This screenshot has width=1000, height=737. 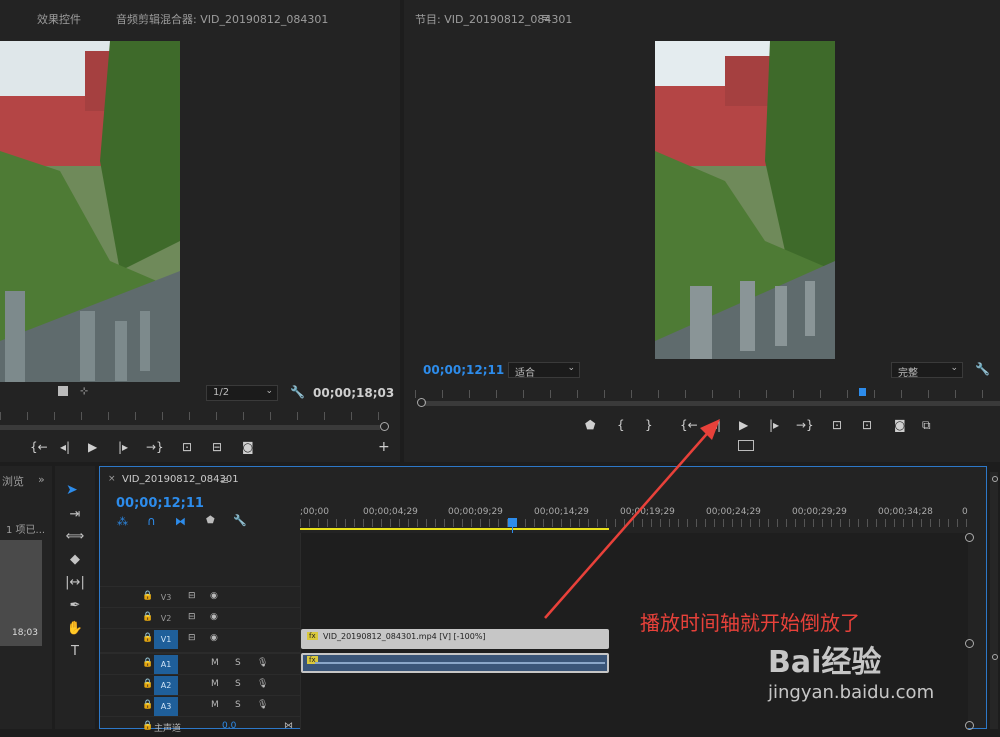 What do you see at coordinates (384, 426) in the screenshot?
I see `source-scroll-handle` at bounding box center [384, 426].